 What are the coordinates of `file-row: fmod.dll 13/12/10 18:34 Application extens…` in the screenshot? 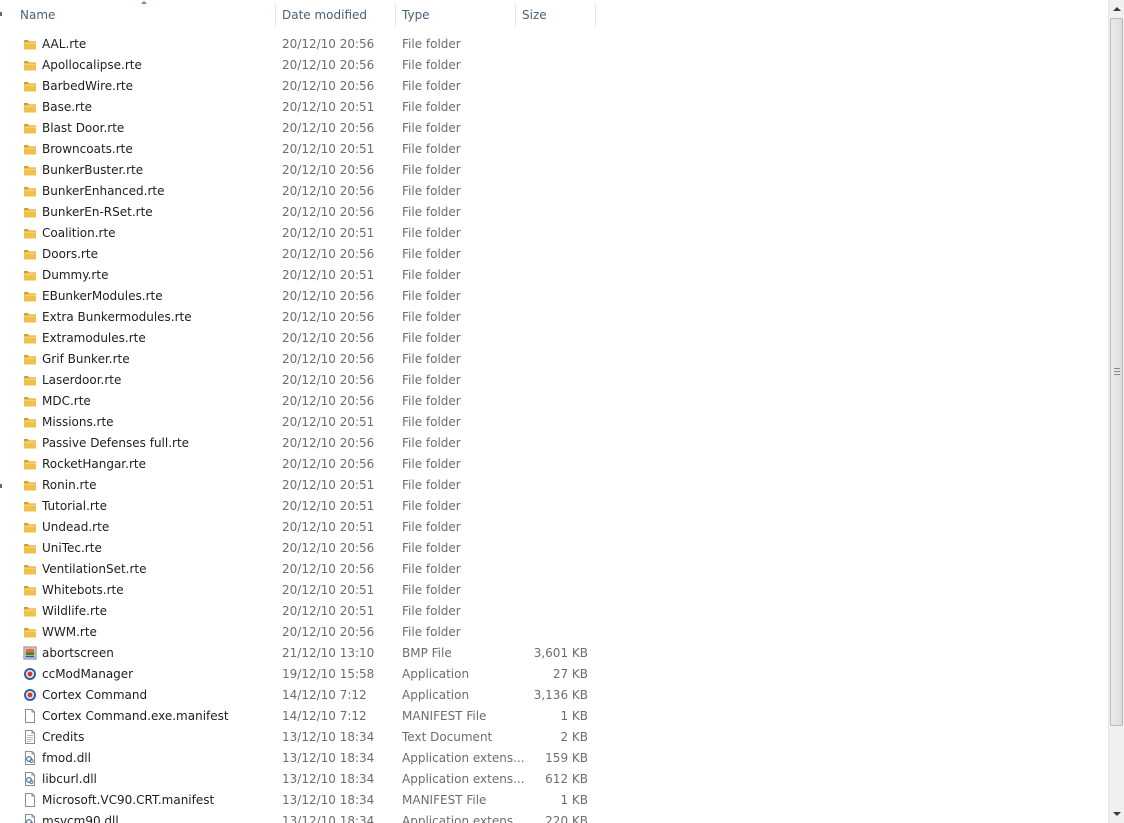 It's located at (554, 758).